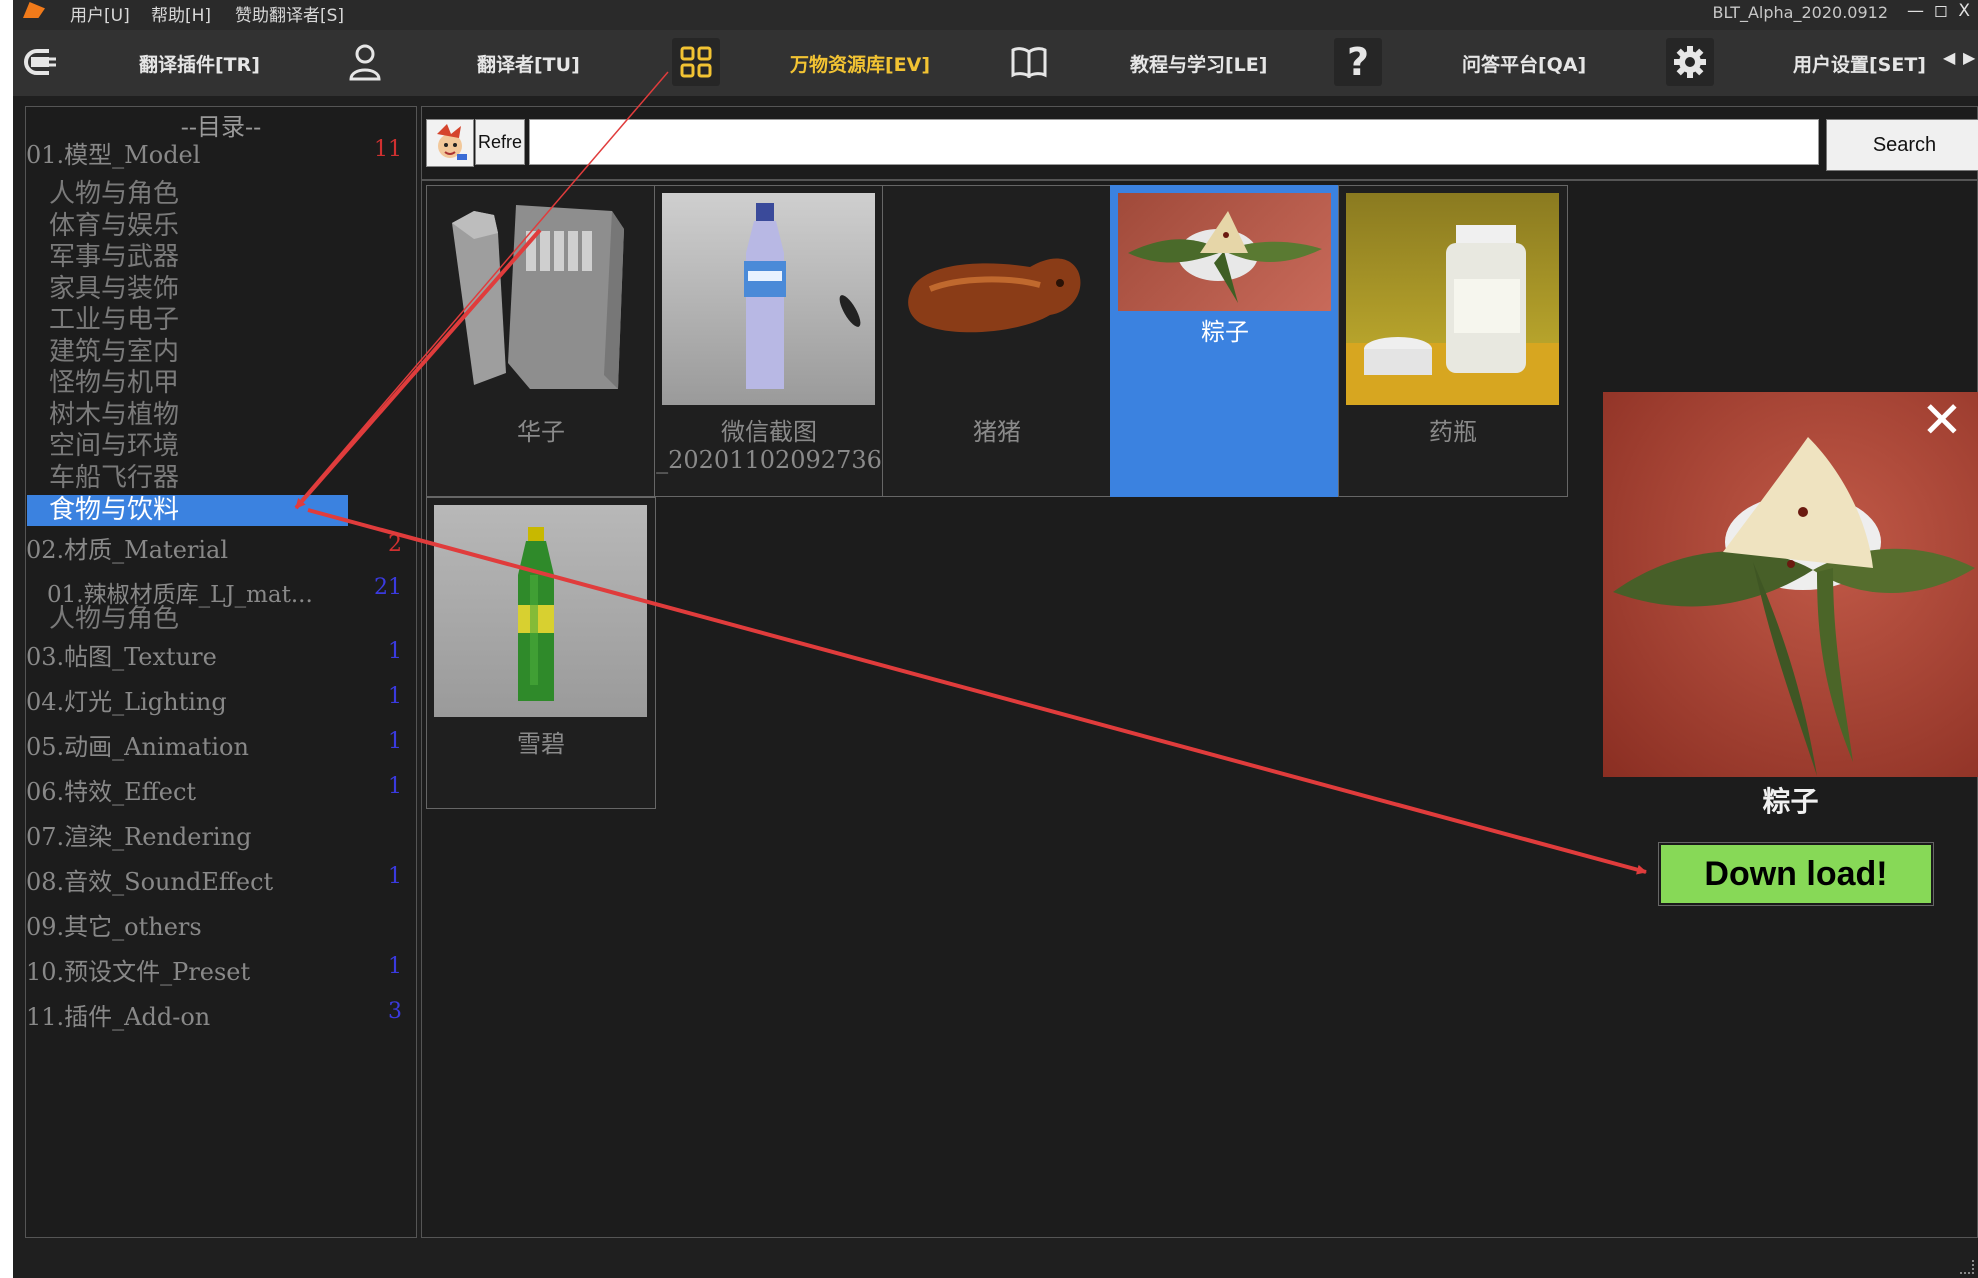 The width and height of the screenshot is (1978, 1278). What do you see at coordinates (500, 142) in the screenshot?
I see `refresh-button: Refre` at bounding box center [500, 142].